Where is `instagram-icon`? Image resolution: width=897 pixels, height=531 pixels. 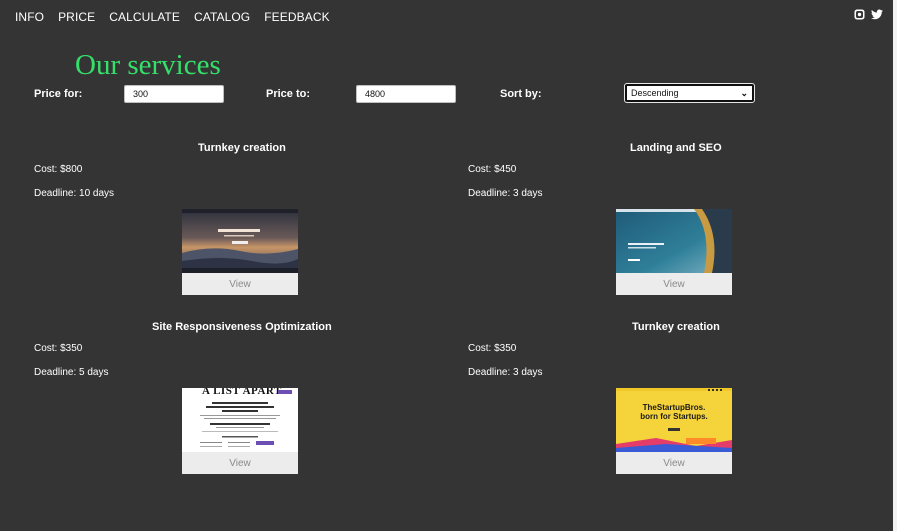 instagram-icon is located at coordinates (859, 14).